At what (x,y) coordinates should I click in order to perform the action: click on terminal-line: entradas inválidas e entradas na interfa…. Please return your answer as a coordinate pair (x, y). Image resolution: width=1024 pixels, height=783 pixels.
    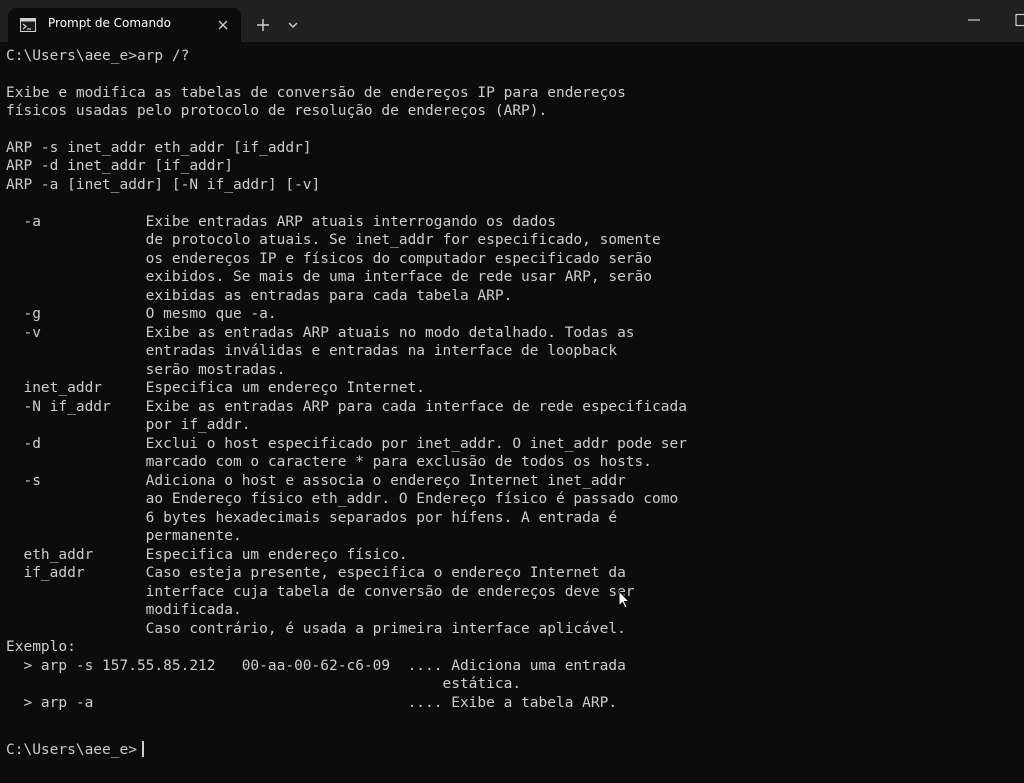
    Looking at the image, I should click on (312, 351).